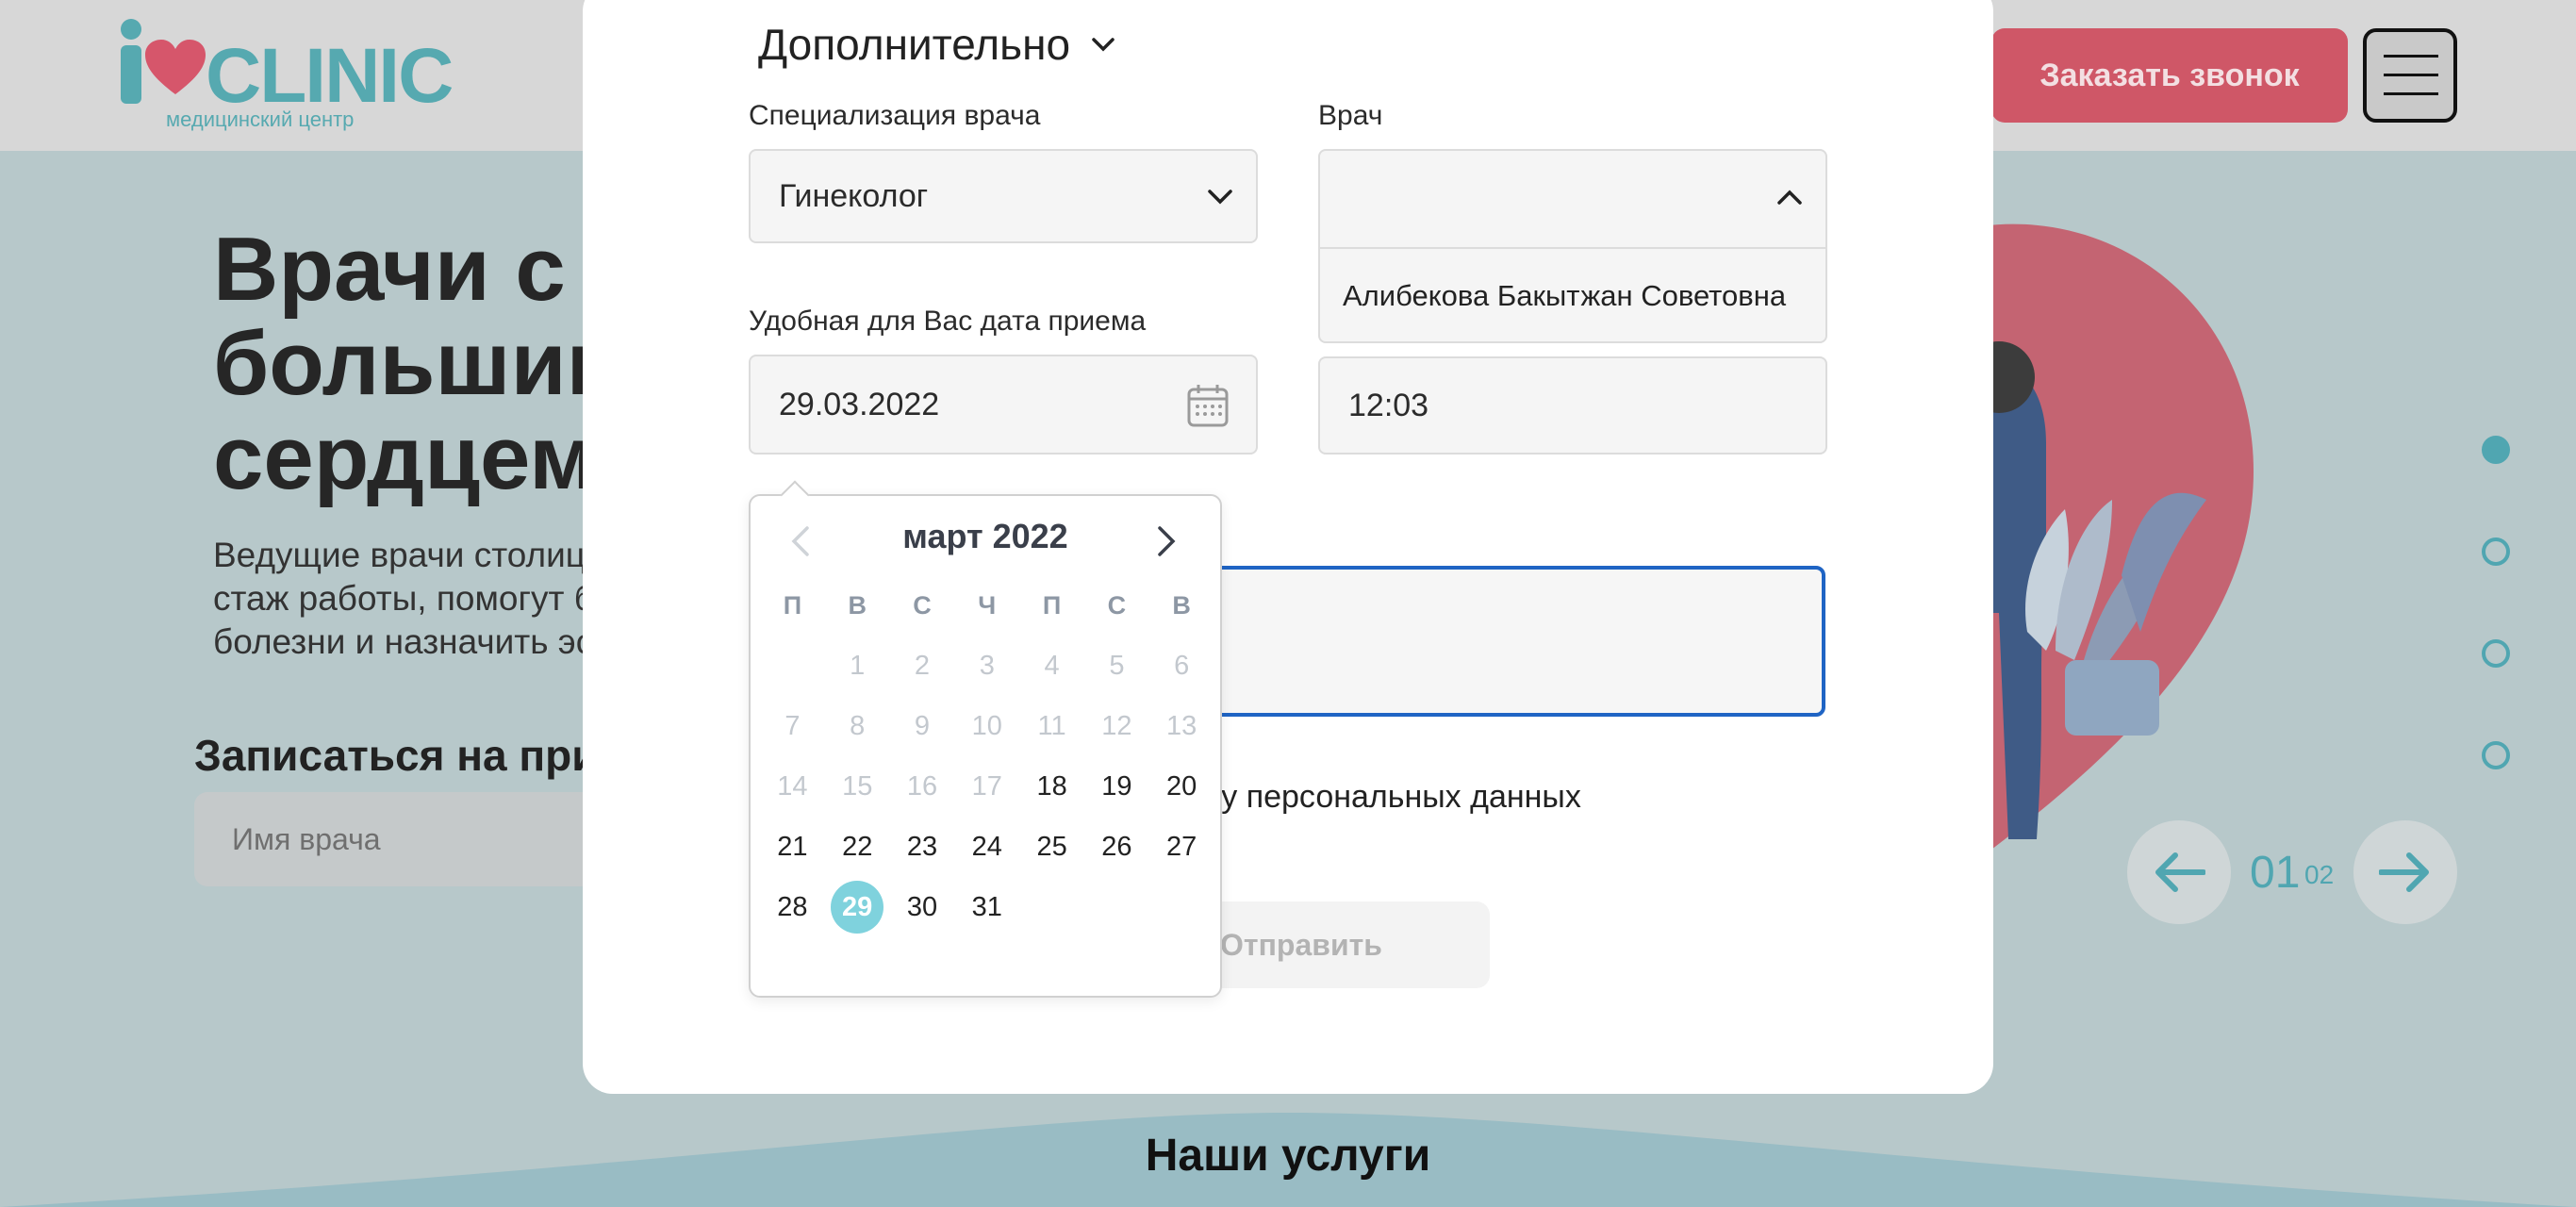  I want to click on hamburger-menu-button, so click(2410, 75).